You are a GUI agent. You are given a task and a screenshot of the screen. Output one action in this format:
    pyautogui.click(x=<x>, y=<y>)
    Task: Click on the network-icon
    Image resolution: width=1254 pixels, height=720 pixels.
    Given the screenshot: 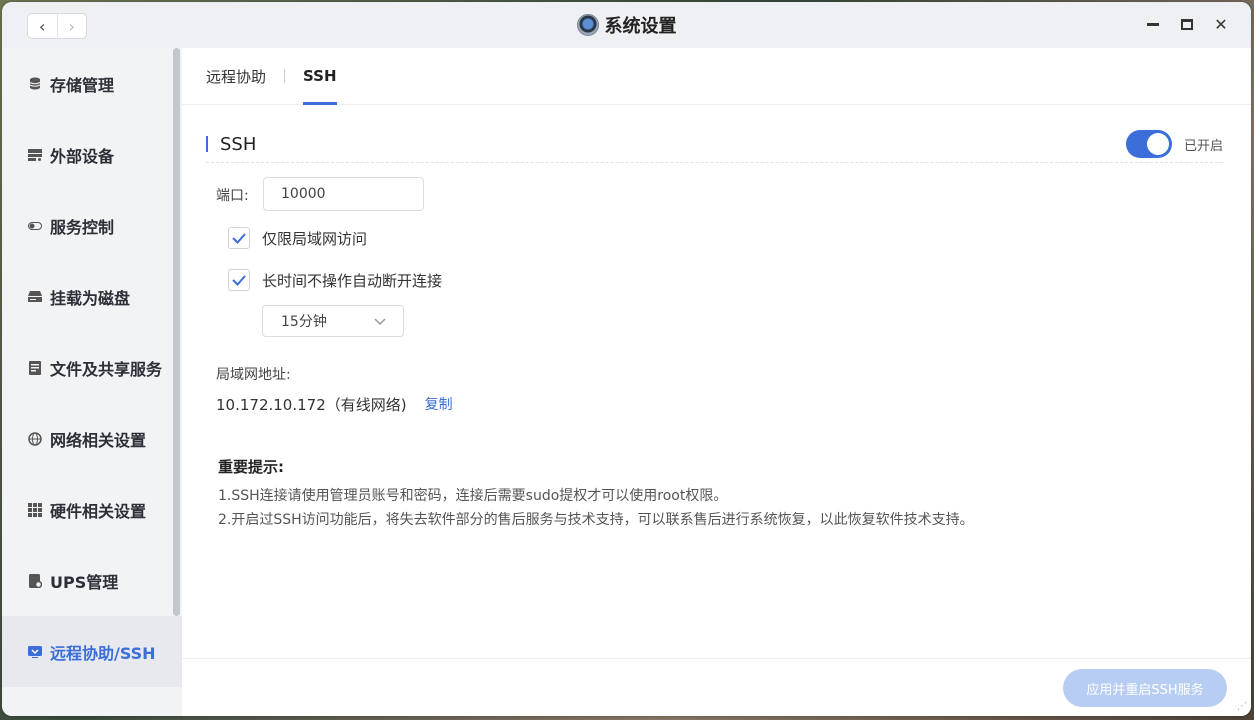 What is the action you would take?
    pyautogui.click(x=35, y=438)
    